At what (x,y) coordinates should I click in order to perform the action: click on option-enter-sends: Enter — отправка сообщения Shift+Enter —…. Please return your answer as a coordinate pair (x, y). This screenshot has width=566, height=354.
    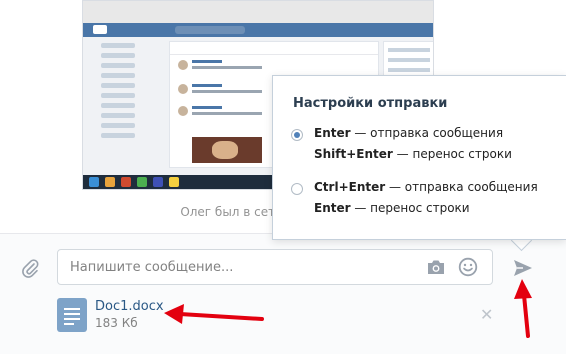
    Looking at the image, I should click on (426, 146).